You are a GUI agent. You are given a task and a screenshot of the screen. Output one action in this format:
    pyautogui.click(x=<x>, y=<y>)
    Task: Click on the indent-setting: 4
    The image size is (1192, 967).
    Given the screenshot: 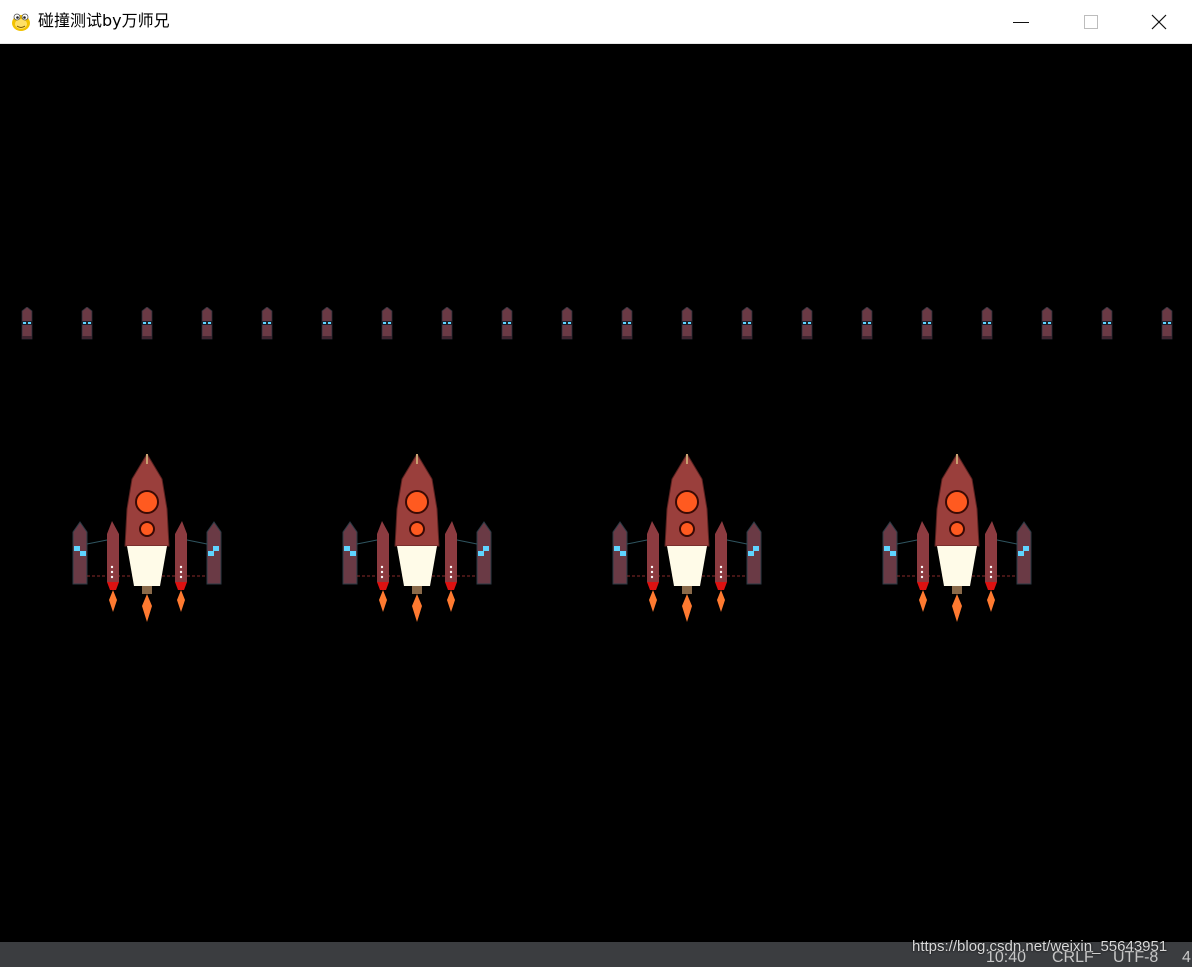 What is the action you would take?
    pyautogui.click(x=1186, y=958)
    